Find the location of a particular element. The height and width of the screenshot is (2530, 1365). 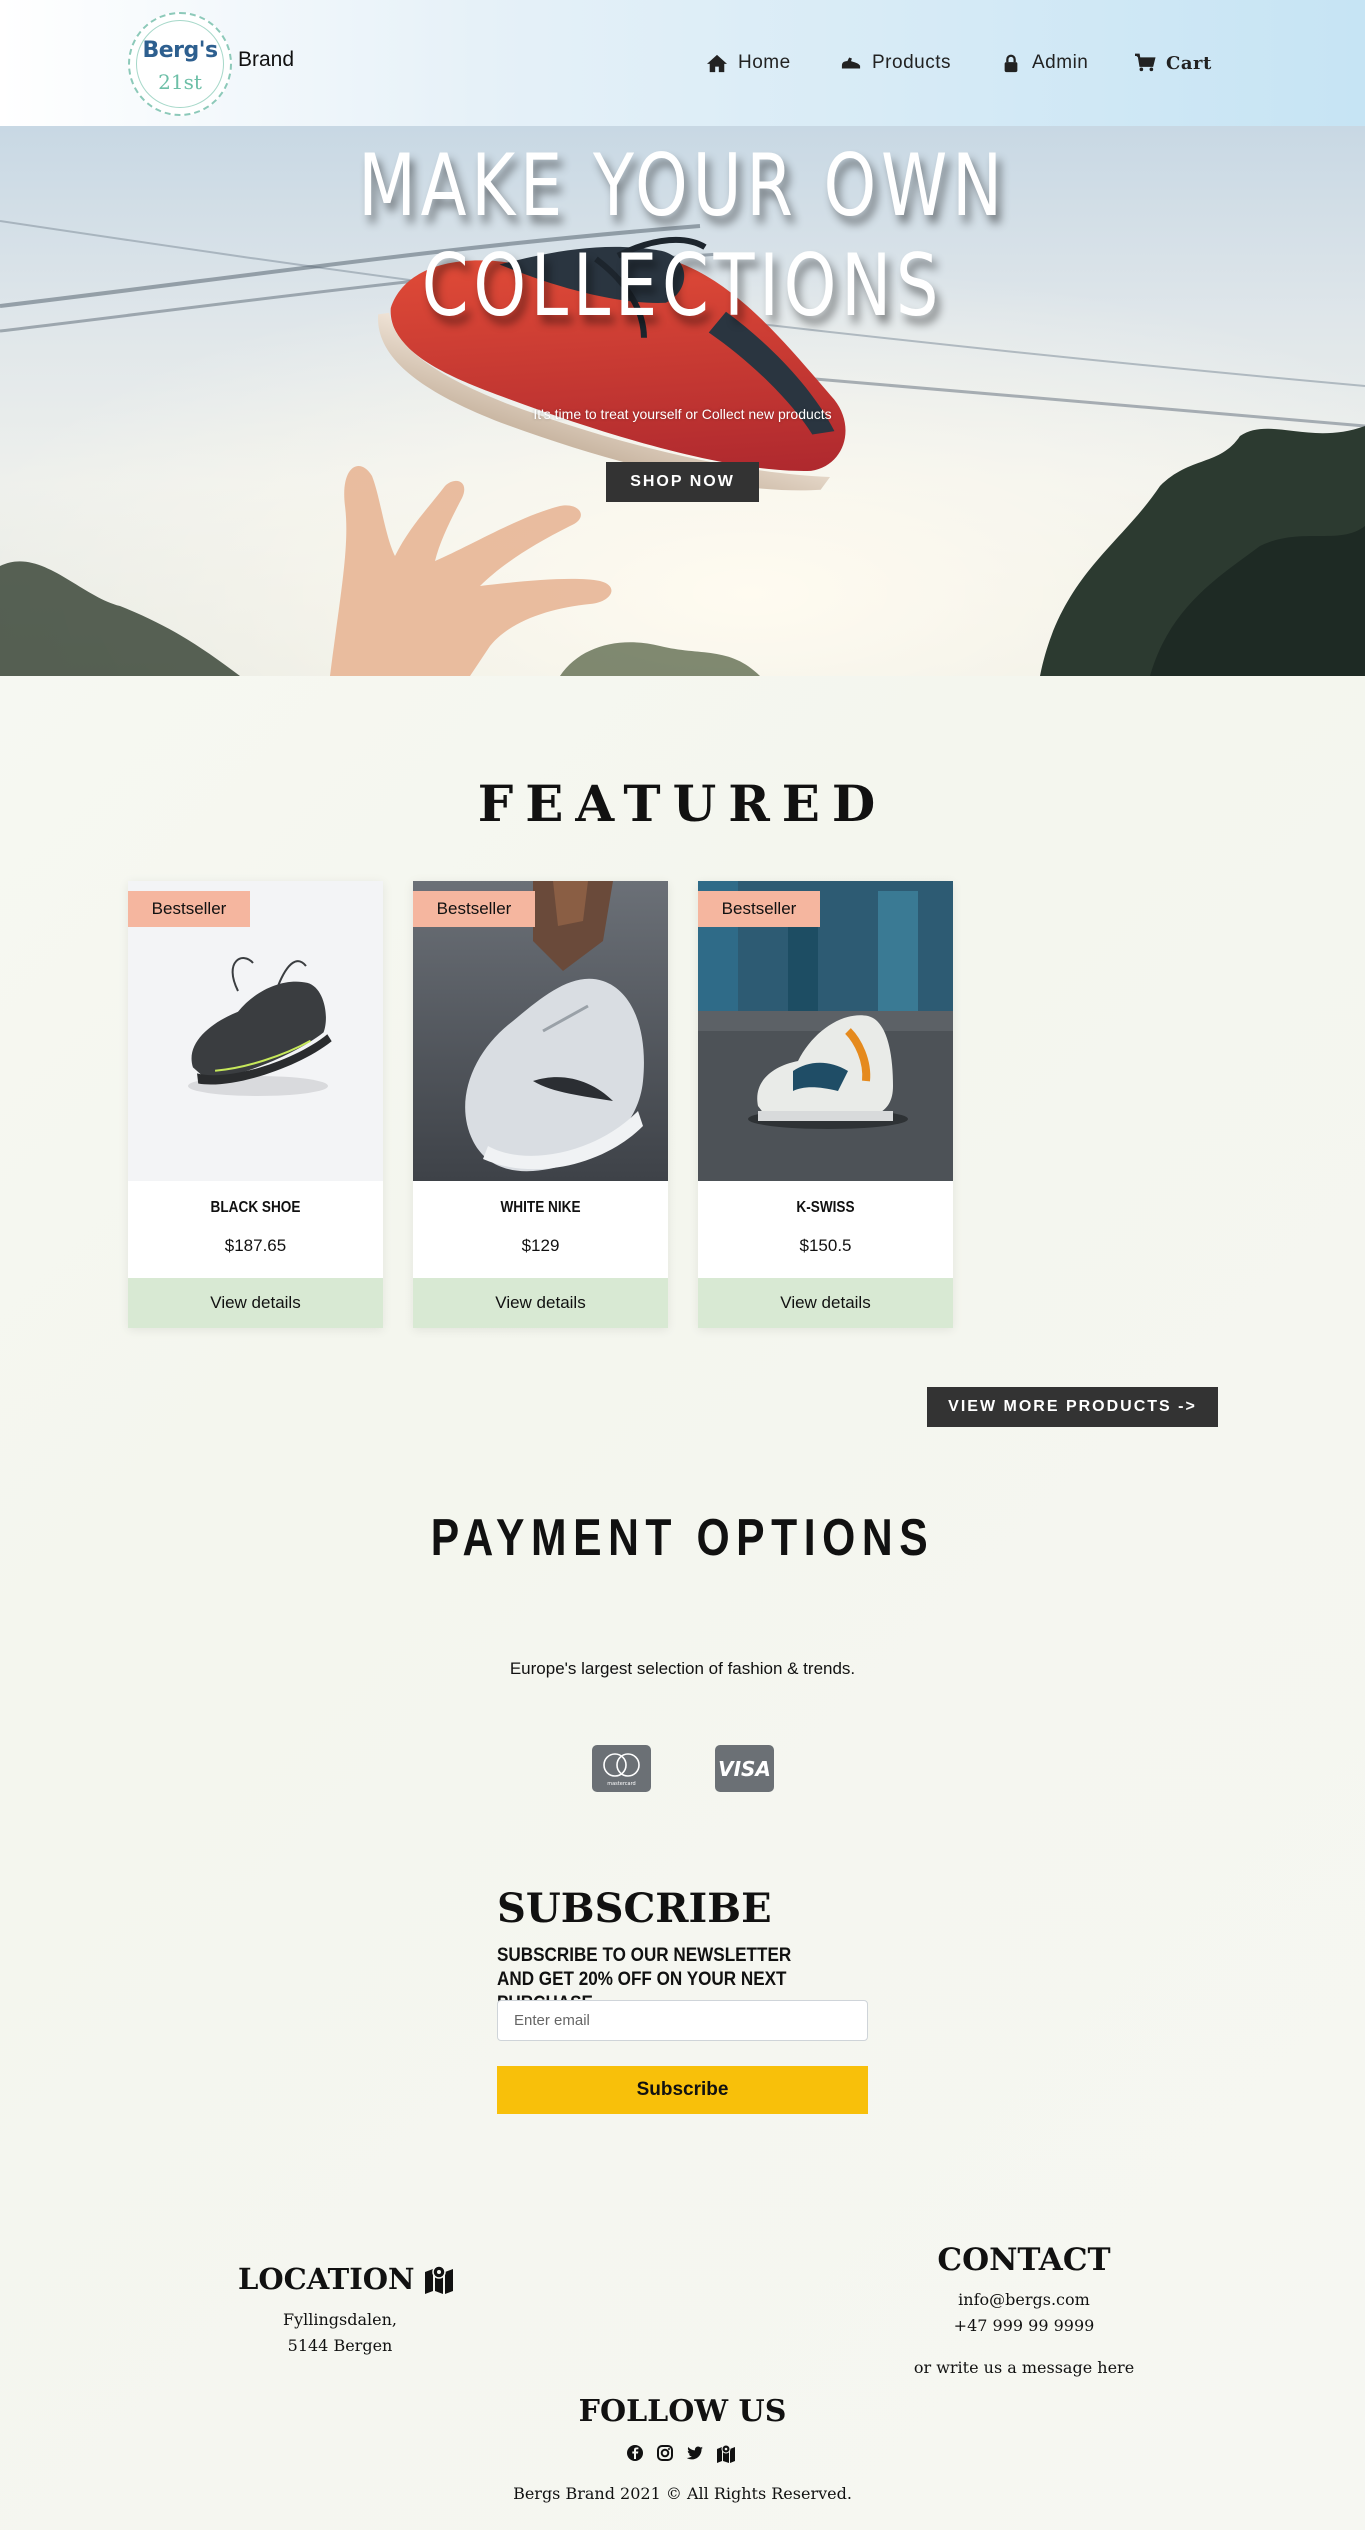

logo-sub-text: 21st is located at coordinates (180, 82).